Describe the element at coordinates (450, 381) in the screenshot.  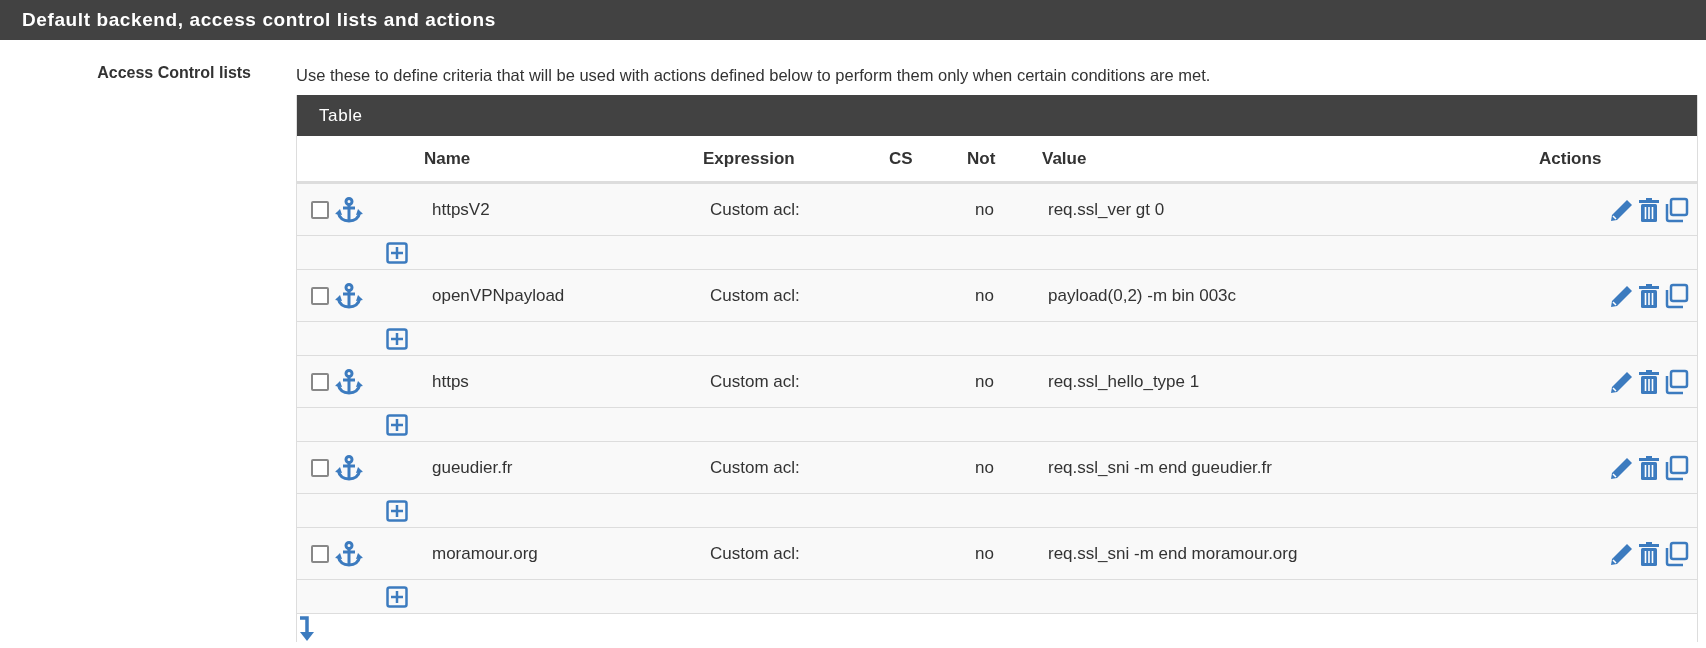
I see `table-cell: https` at that location.